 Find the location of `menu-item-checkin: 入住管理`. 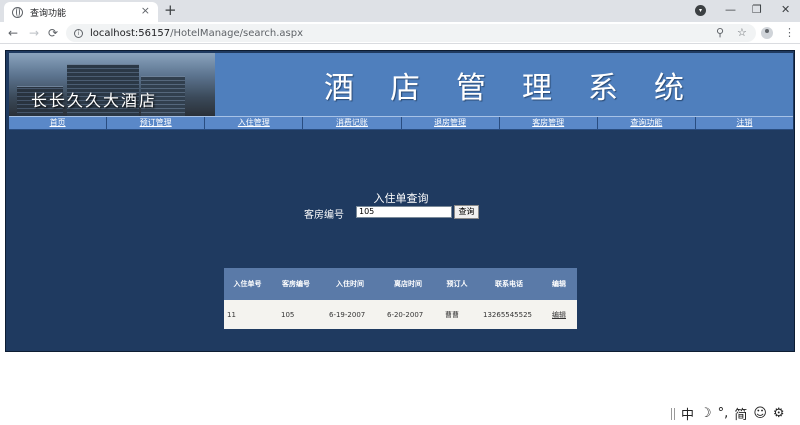

menu-item-checkin: 入住管理 is located at coordinates (254, 123).